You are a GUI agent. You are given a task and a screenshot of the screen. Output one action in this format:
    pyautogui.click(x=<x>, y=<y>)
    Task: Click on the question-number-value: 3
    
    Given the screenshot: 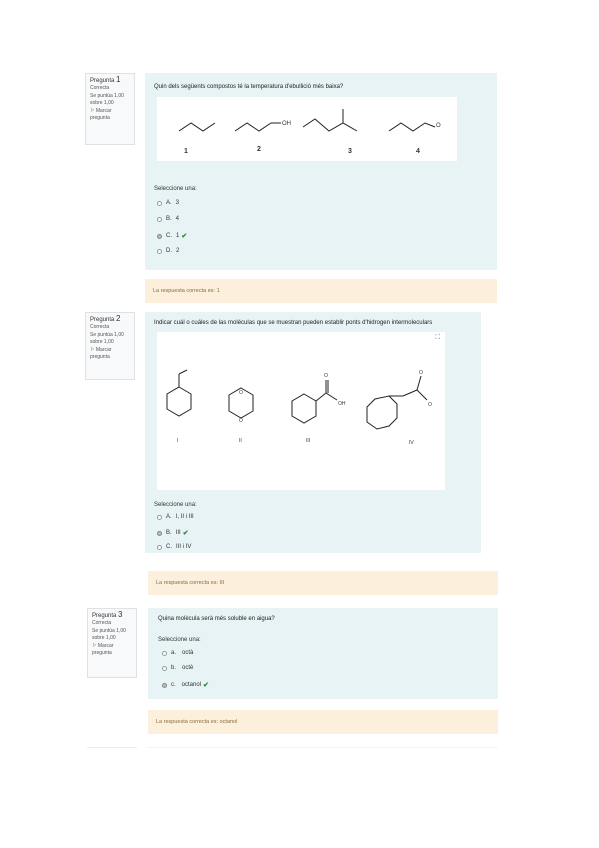 What is the action you would take?
    pyautogui.click(x=120, y=614)
    